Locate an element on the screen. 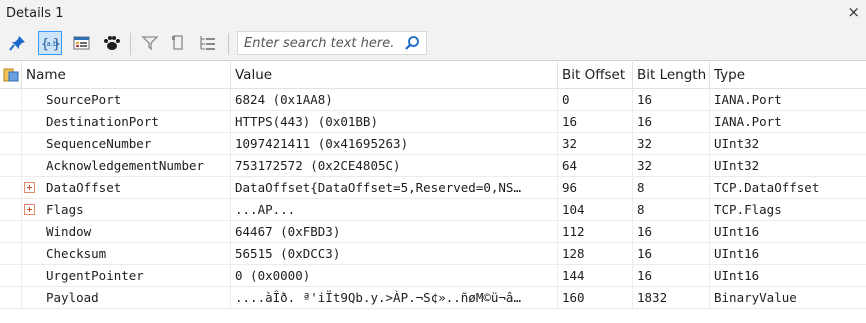 This screenshot has height=323, width=866. row-name: Window is located at coordinates (69, 231).